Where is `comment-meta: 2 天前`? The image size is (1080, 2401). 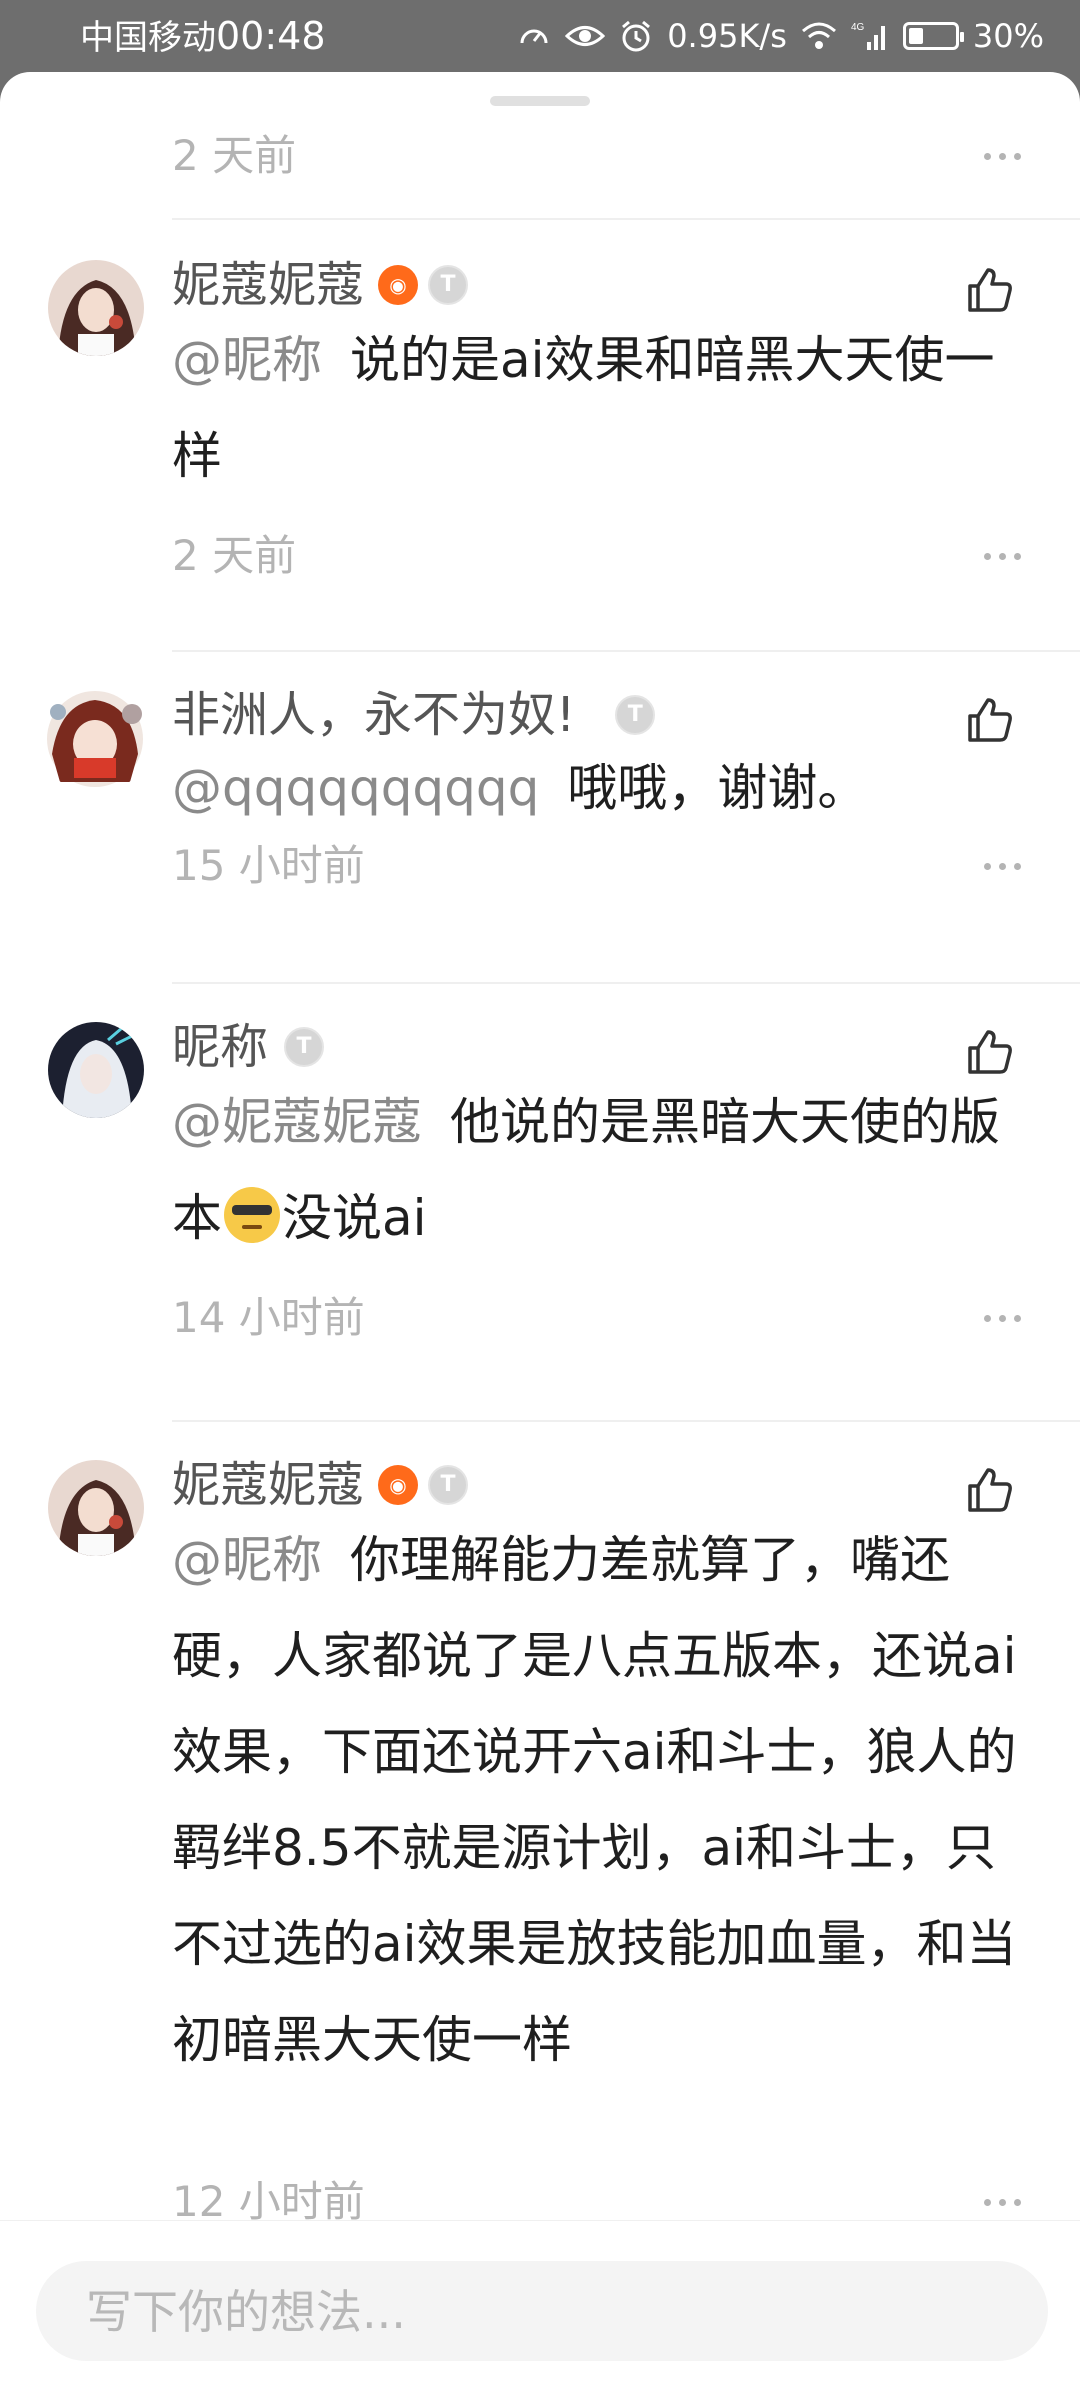 comment-meta: 2 天前 is located at coordinates (602, 556).